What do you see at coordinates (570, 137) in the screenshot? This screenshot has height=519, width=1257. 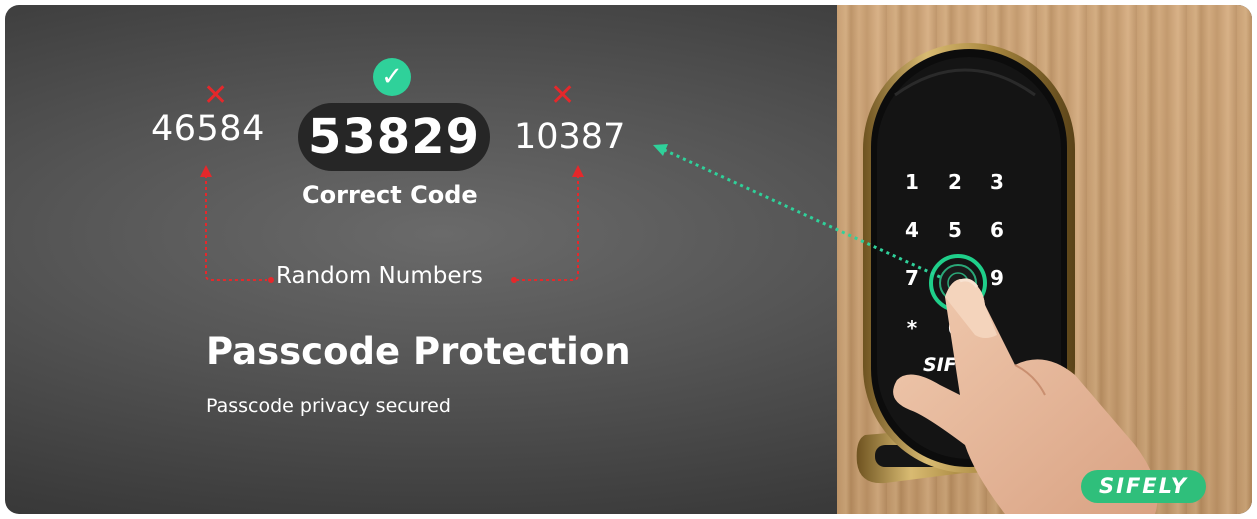 I see `wrong-code-right: 10387` at bounding box center [570, 137].